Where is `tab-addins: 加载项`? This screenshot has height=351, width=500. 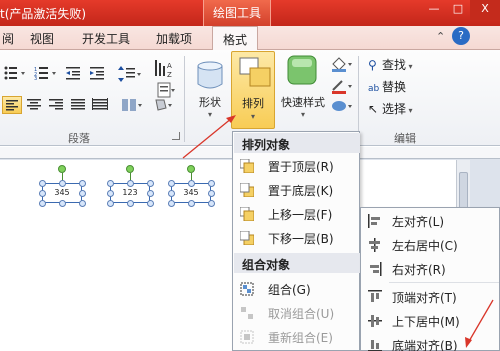 tab-addins: 加载项 is located at coordinates (174, 38).